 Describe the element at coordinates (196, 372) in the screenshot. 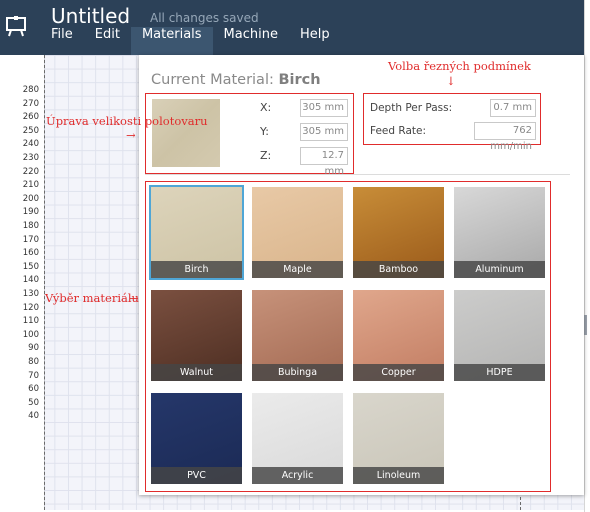

I see `material-tile-label: Walnut` at that location.